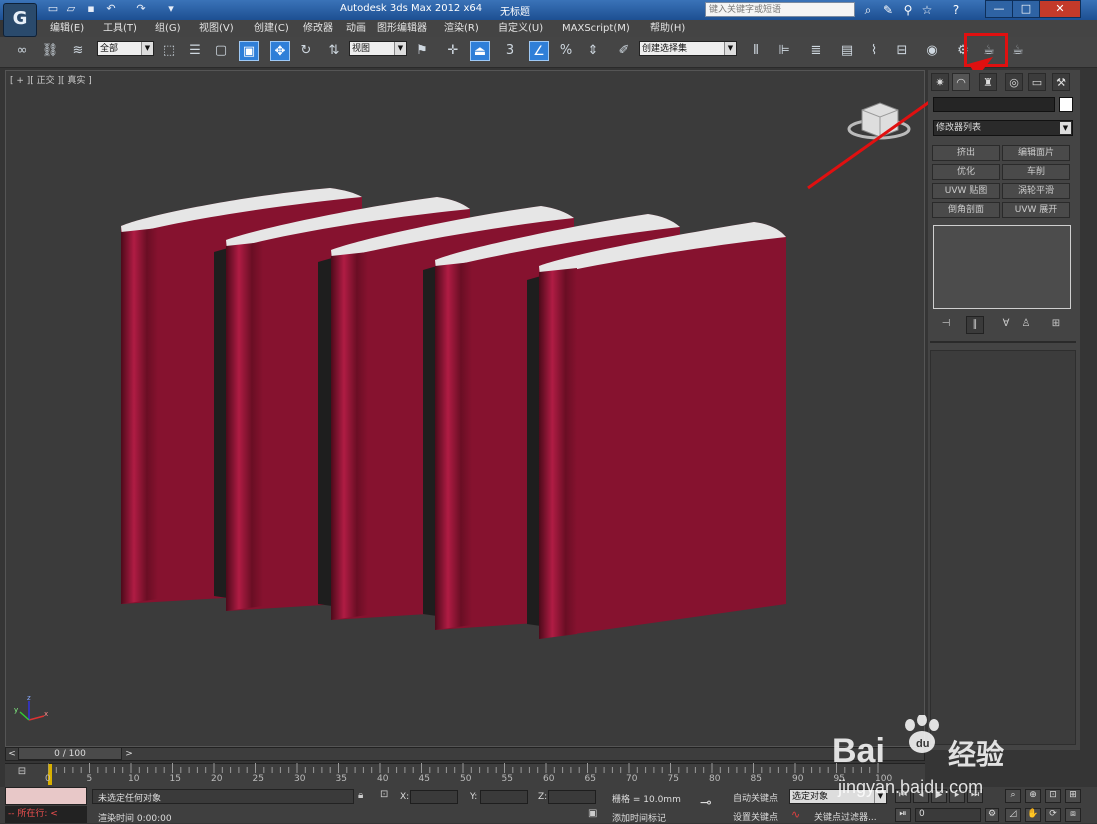  Describe the element at coordinates (16, 710) in the screenshot. I see `svg-text: y` at that location.